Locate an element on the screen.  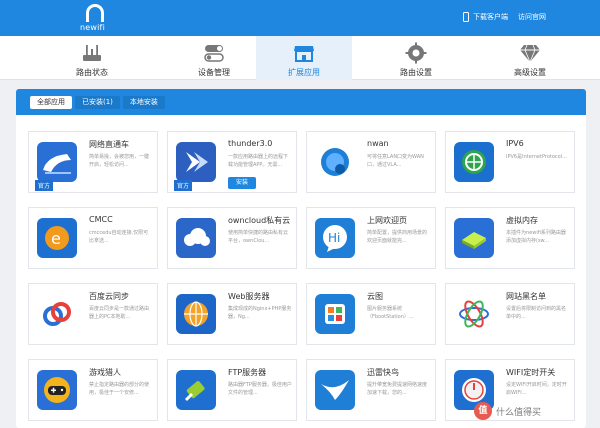
app-name: 游戏猎人 is located at coordinates (105, 372).